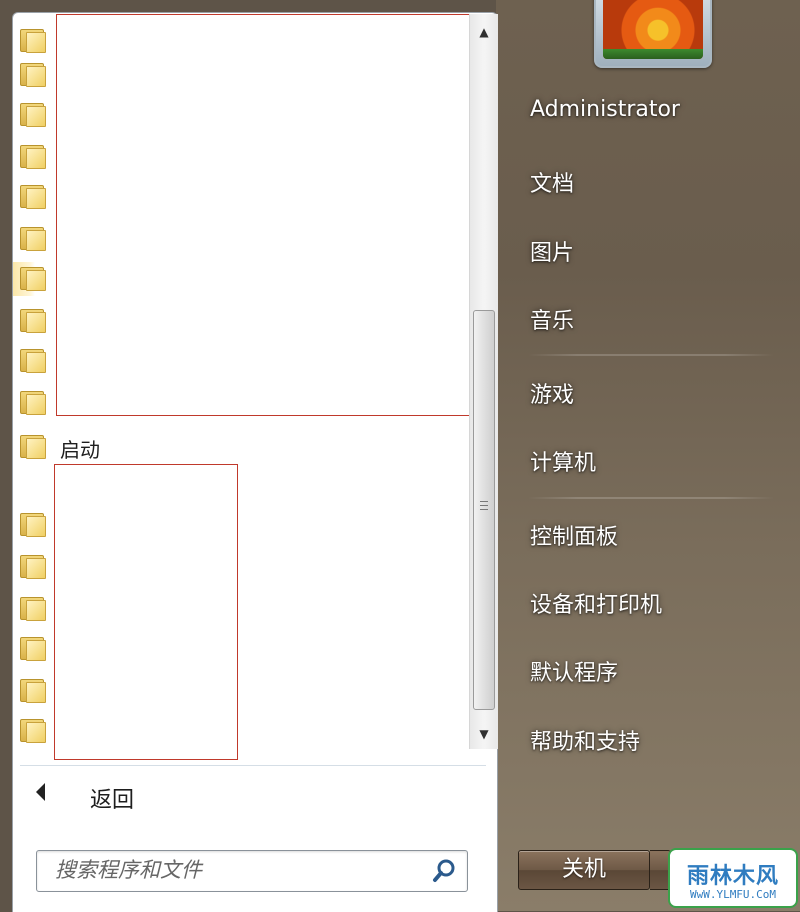 This screenshot has height=912, width=800. Describe the element at coordinates (445, 871) in the screenshot. I see `magnifier-icon` at that location.